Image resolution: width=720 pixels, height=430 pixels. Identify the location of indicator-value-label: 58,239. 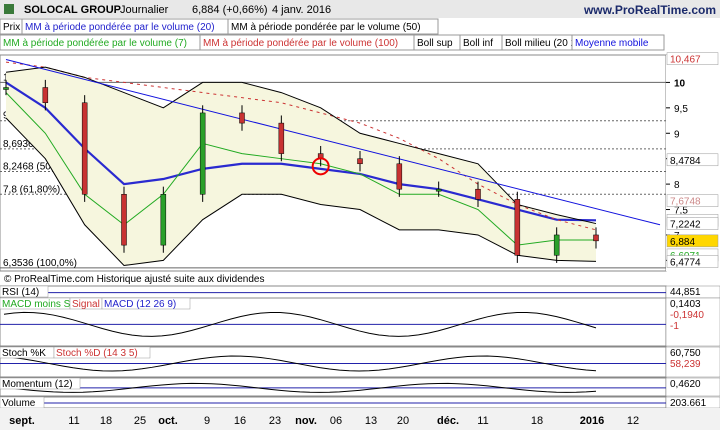
(685, 364).